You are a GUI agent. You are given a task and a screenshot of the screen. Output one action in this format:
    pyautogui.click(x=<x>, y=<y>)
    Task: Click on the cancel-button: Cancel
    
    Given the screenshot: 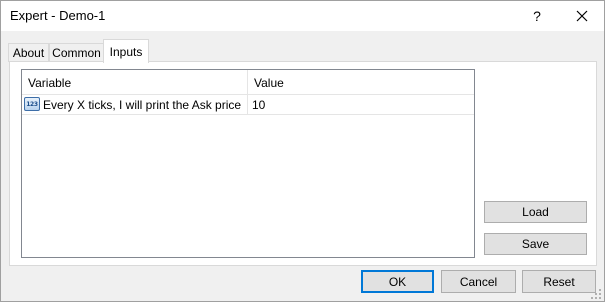 What is the action you would take?
    pyautogui.click(x=478, y=281)
    